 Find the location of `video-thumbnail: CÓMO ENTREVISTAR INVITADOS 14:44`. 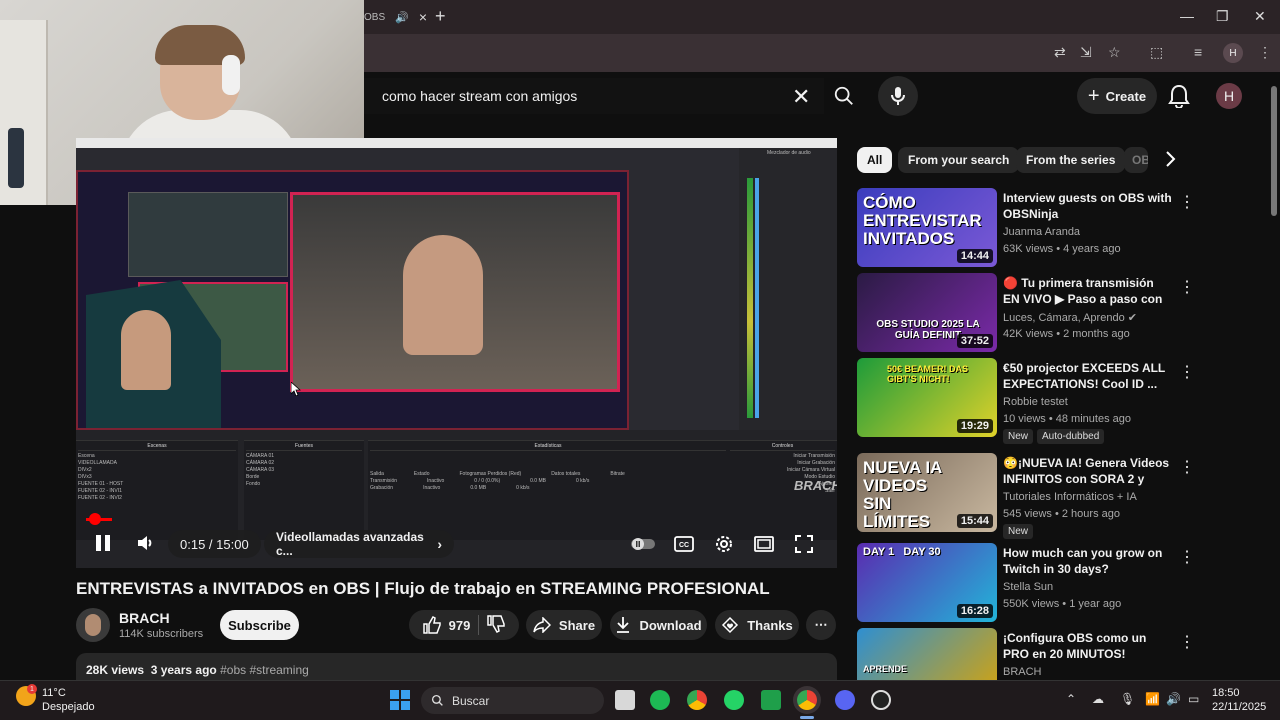

video-thumbnail: CÓMO ENTREVISTAR INVITADOS 14:44 is located at coordinates (927, 227).